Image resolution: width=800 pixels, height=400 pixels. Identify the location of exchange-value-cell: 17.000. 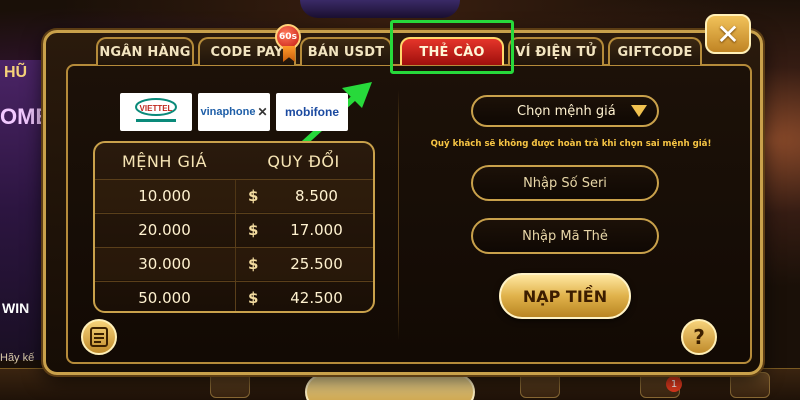
(316, 230).